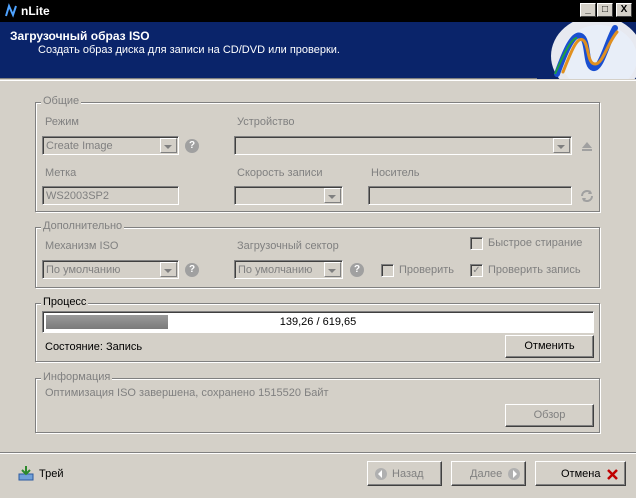  What do you see at coordinates (408, 474) in the screenshot?
I see `back-label: Назад` at bounding box center [408, 474].